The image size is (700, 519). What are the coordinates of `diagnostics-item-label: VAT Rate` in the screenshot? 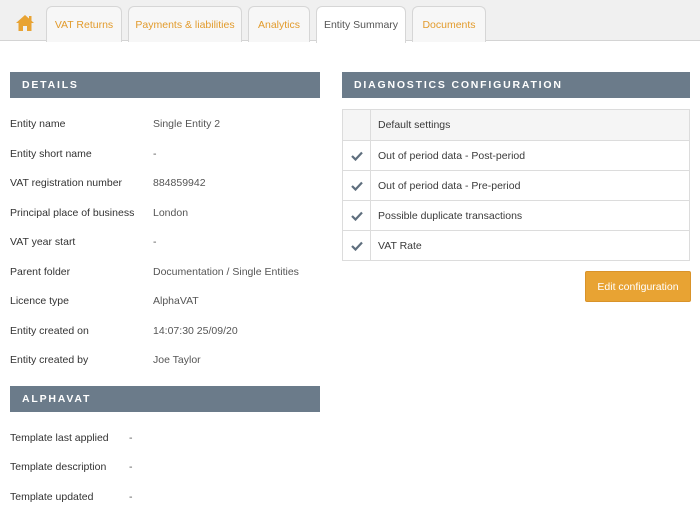 It's located at (400, 245).